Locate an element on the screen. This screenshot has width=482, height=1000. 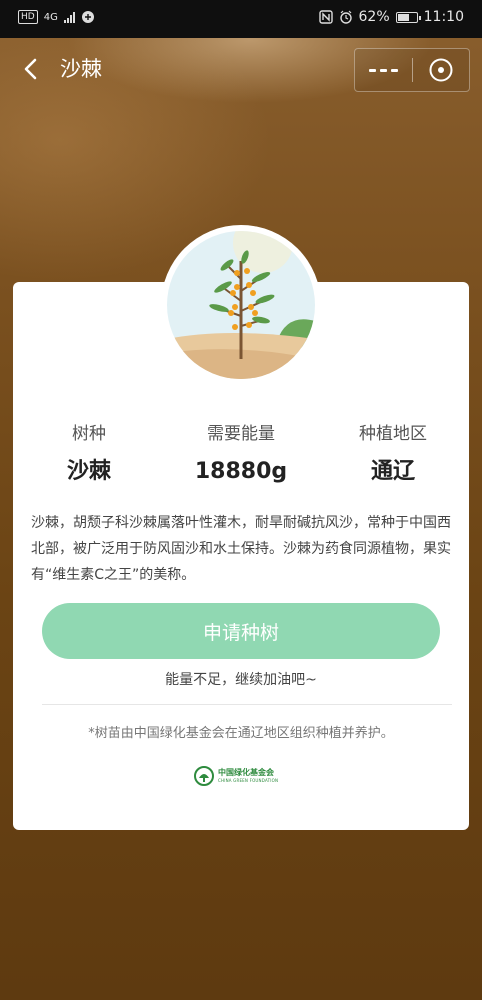
stat-species: 树种 沙棘 is located at coordinates (89, 456).